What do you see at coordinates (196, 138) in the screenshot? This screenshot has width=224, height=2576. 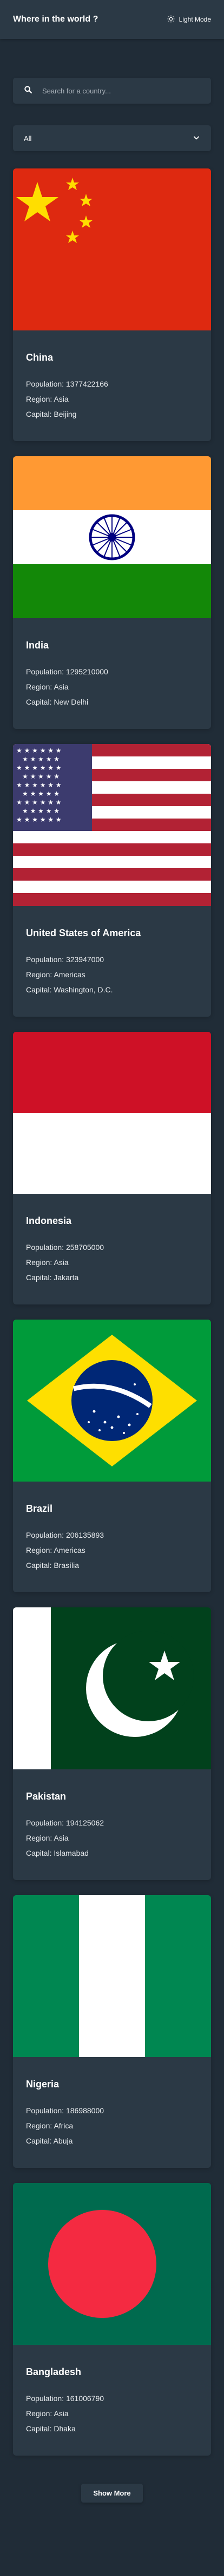 I see `chevron-down-icon` at bounding box center [196, 138].